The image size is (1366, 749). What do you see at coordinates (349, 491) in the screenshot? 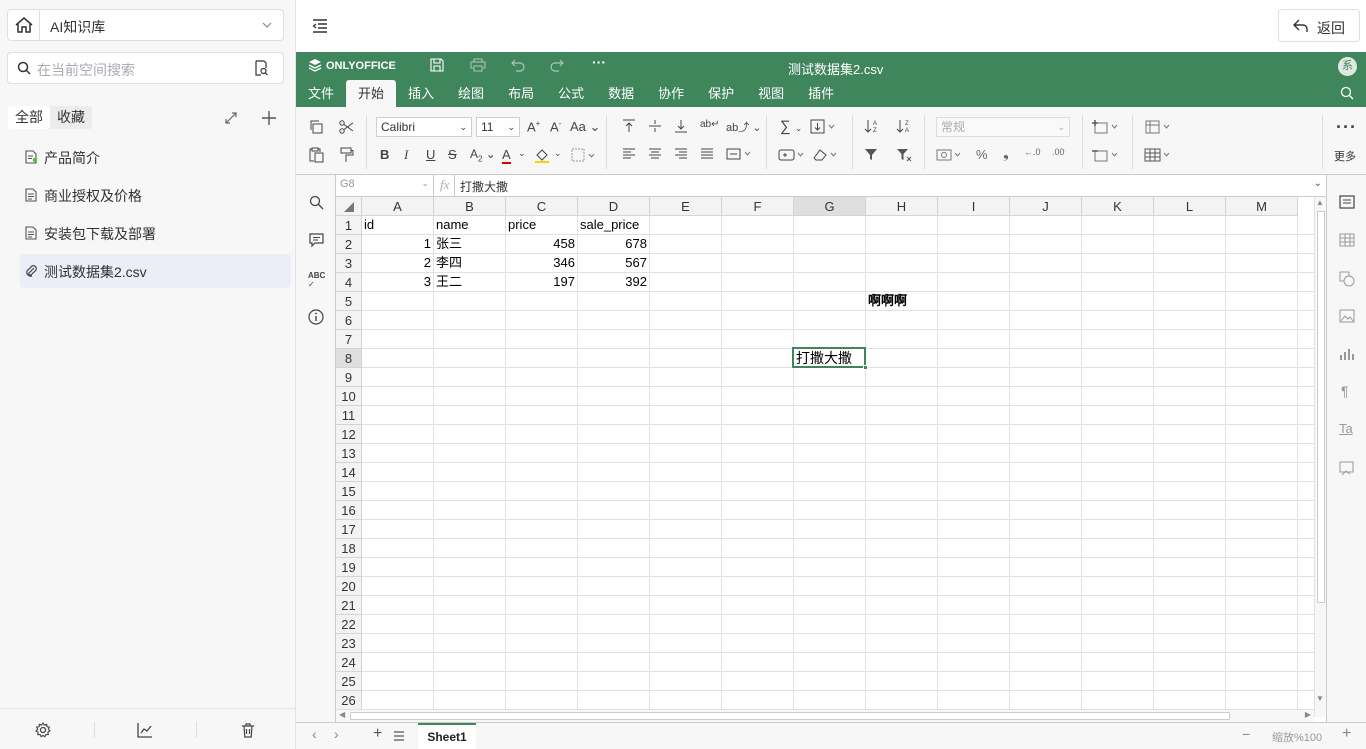
I see `row-header: 15` at bounding box center [349, 491].